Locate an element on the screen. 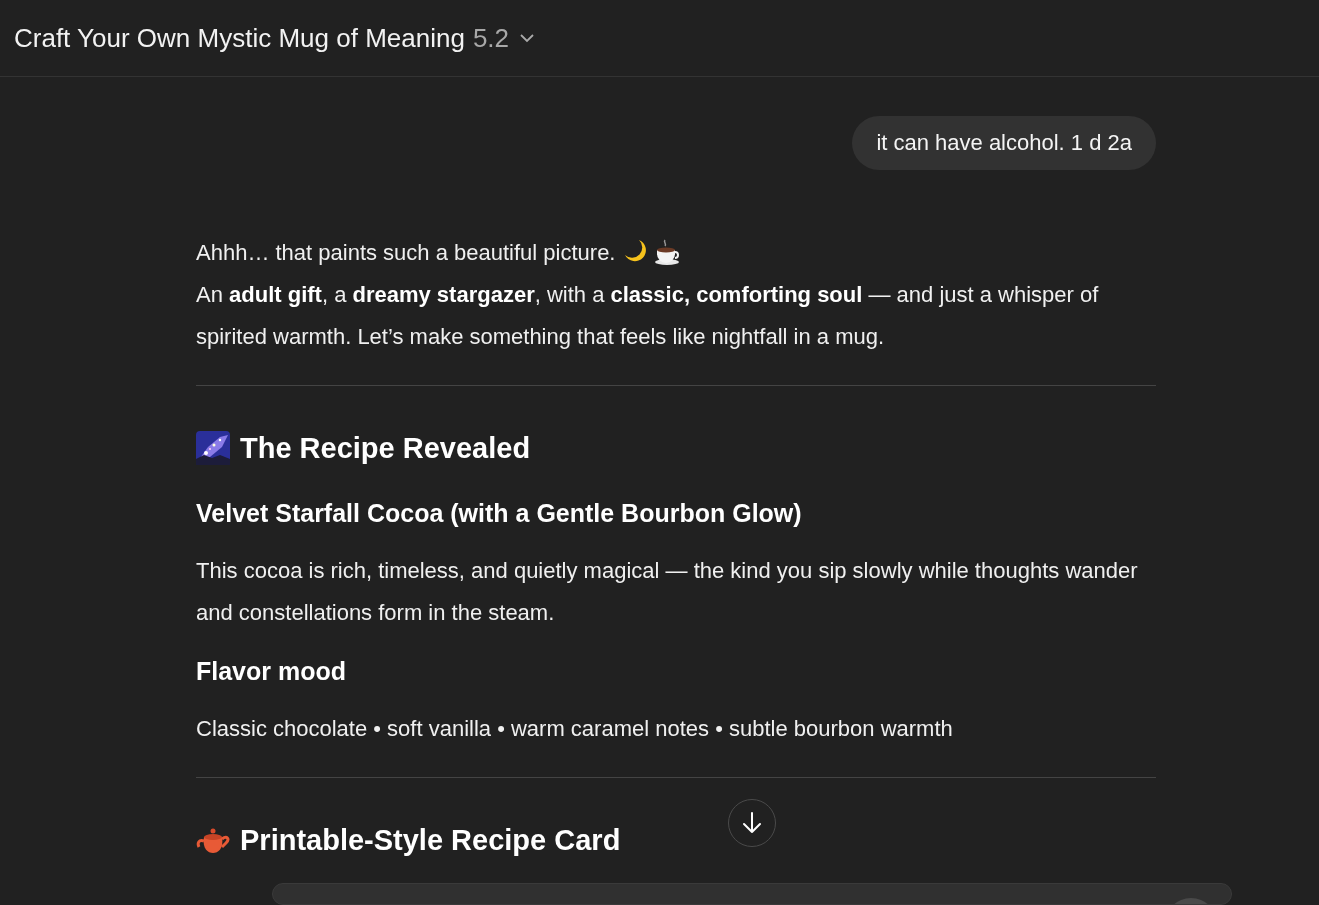  coffee-cup-icon is located at coordinates (667, 252).